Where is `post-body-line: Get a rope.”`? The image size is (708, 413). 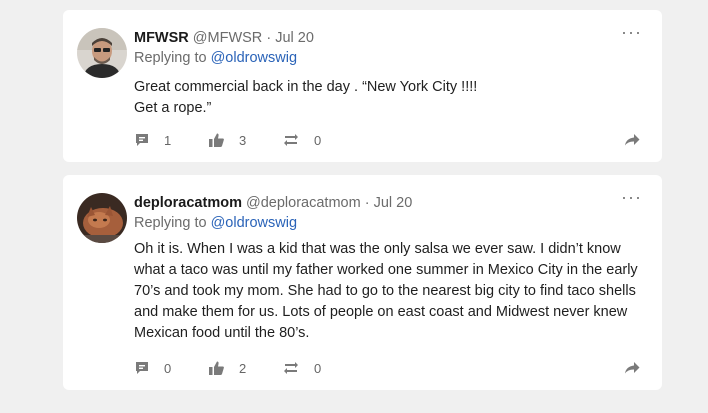 post-body-line: Get a rope.” is located at coordinates (173, 108).